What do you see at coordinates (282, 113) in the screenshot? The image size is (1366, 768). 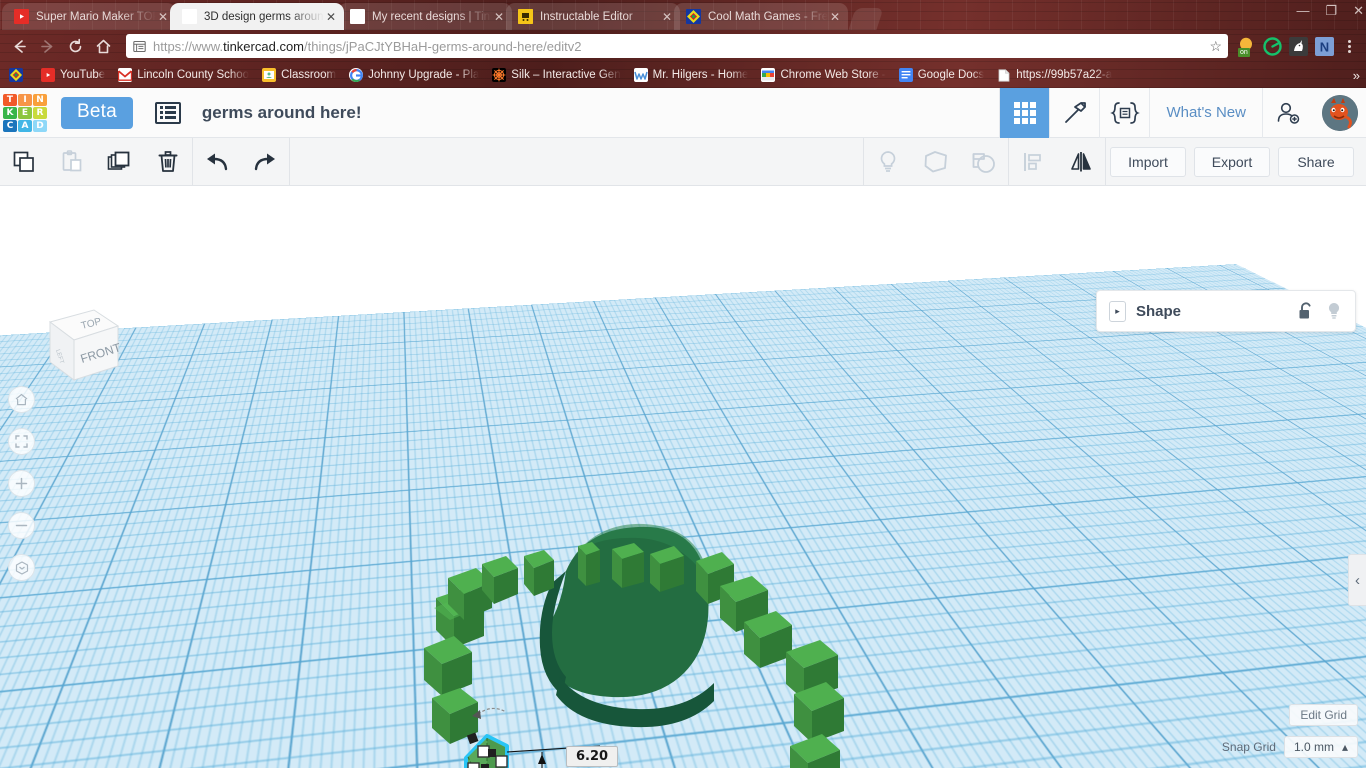 I see `page-title: germs around here!` at bounding box center [282, 113].